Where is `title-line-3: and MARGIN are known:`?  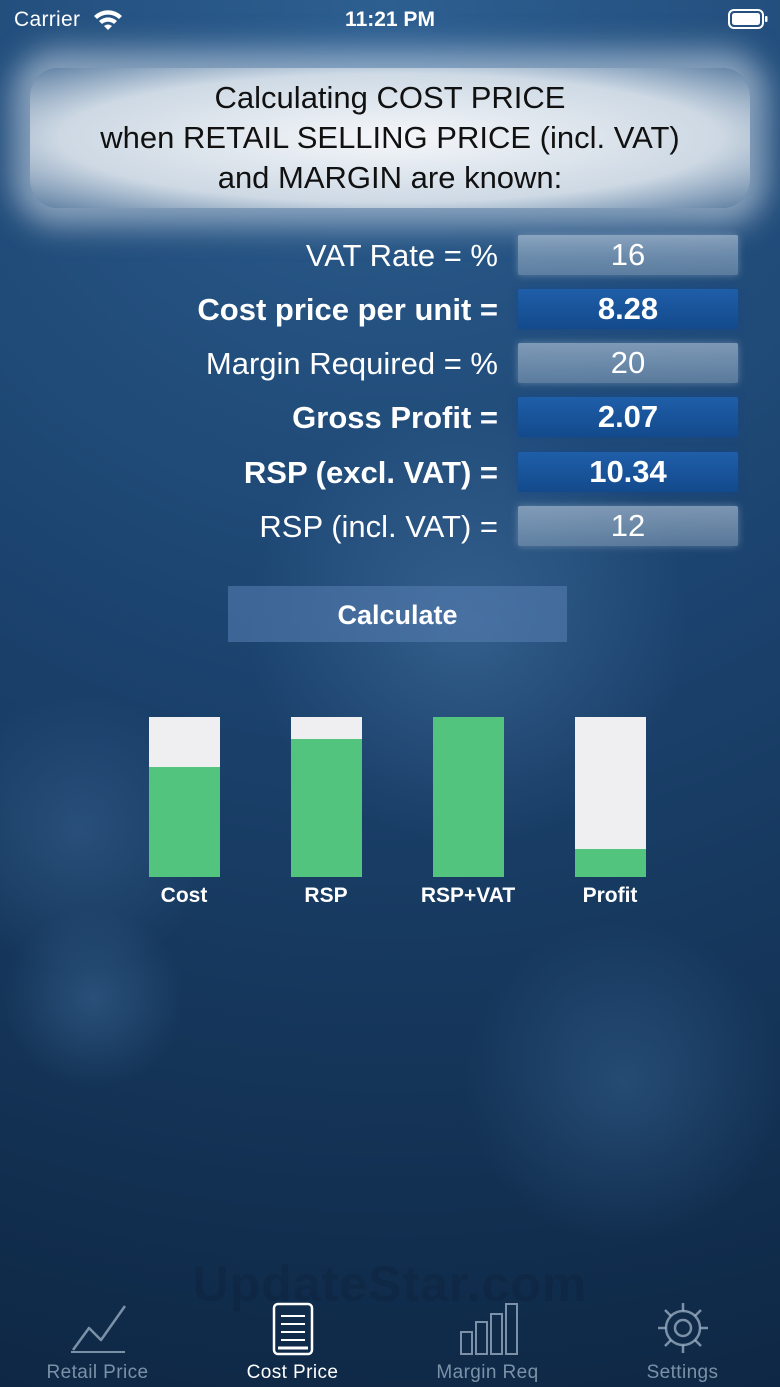 title-line-3: and MARGIN are known: is located at coordinates (390, 177).